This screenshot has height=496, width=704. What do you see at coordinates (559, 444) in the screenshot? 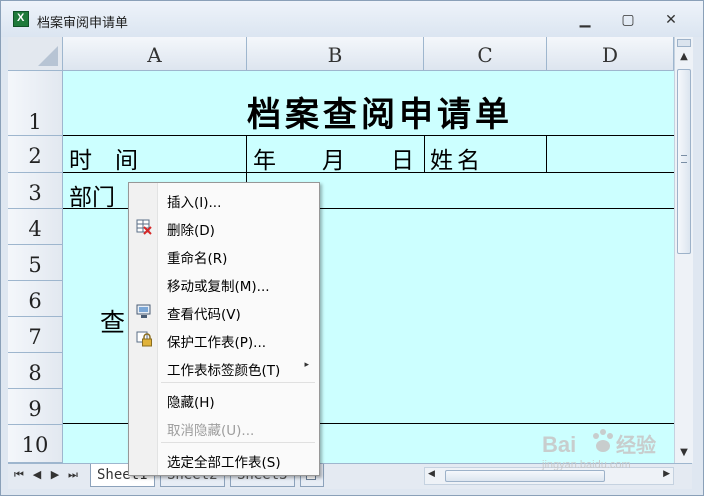
I see `svg-text: Bai` at bounding box center [559, 444].